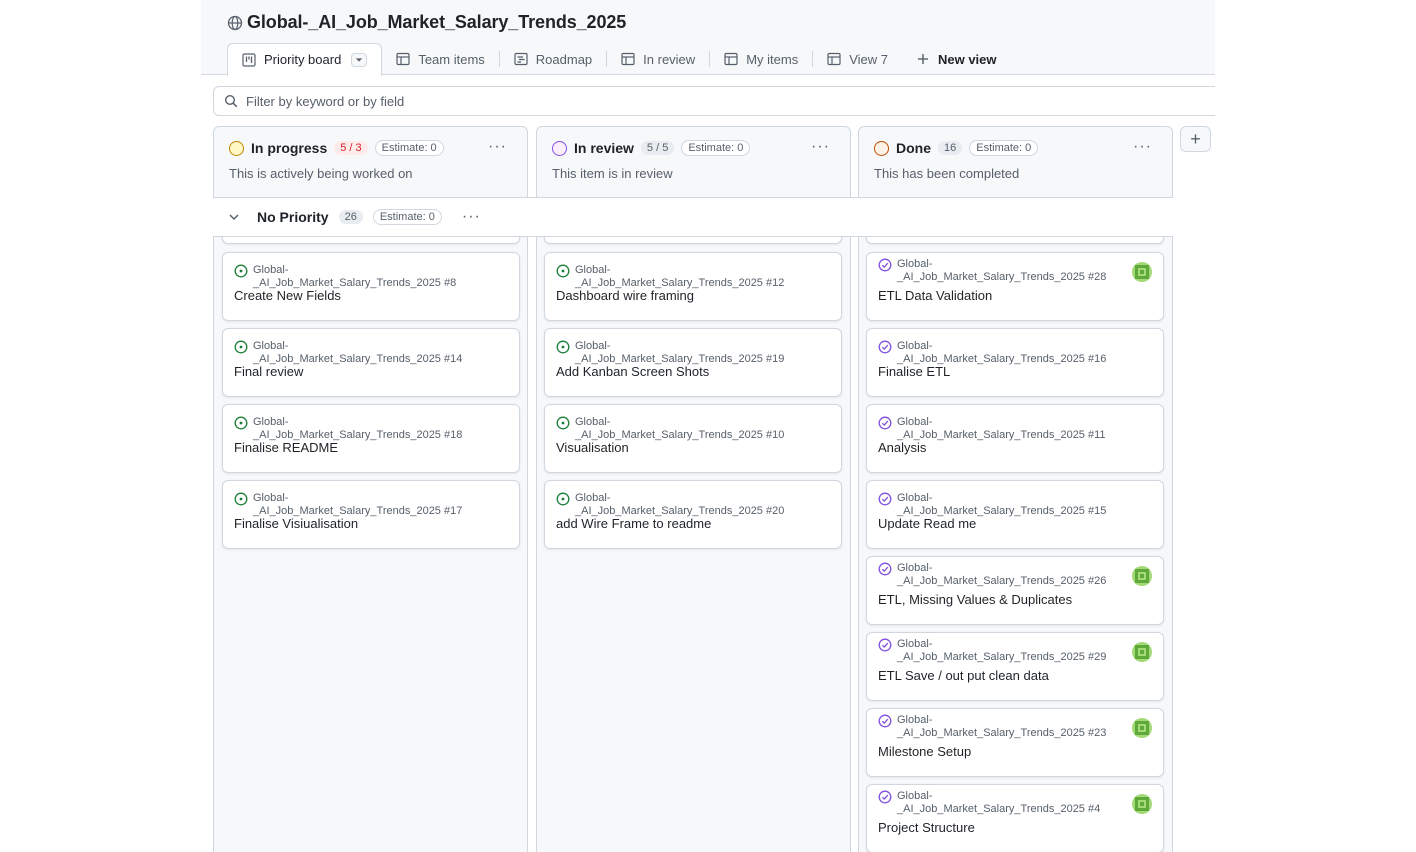 The width and height of the screenshot is (1416, 852). I want to click on status-circle-icon, so click(559, 148).